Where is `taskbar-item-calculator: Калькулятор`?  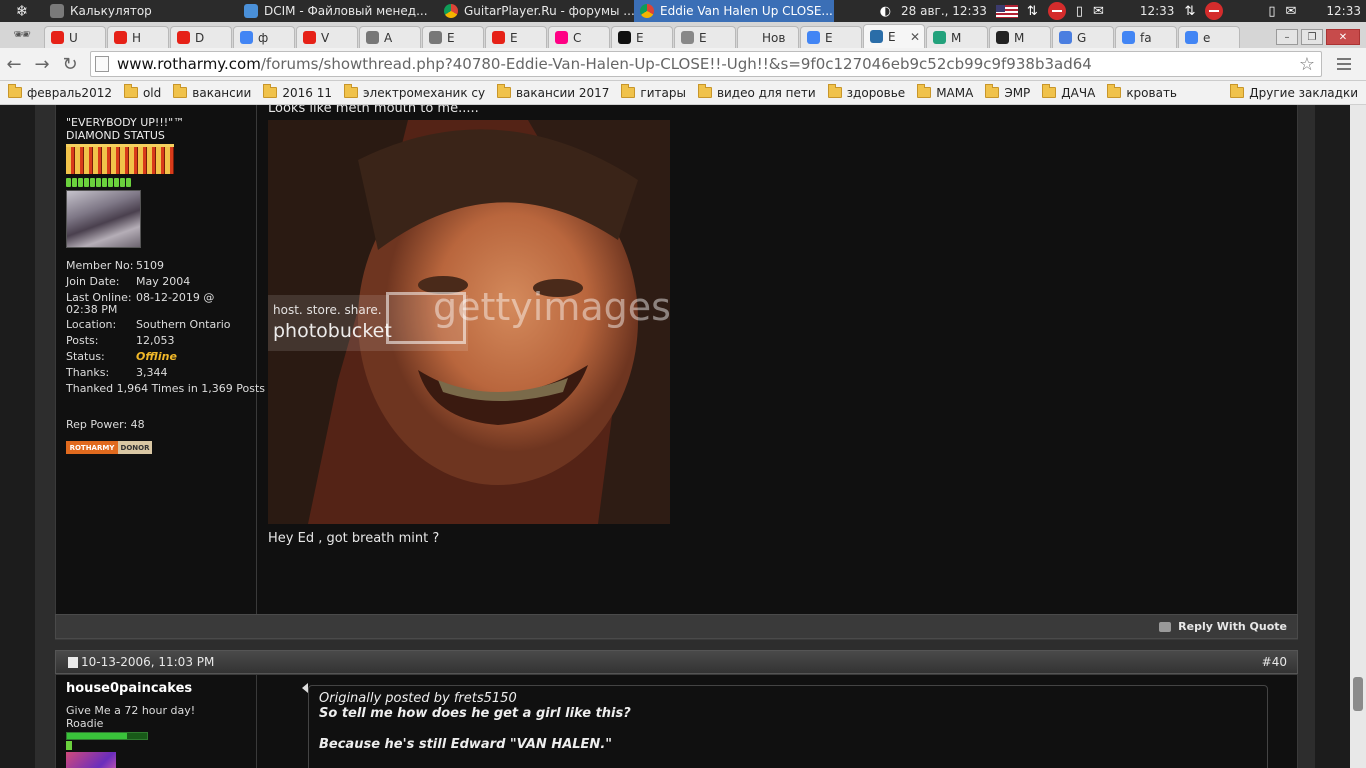 taskbar-item-calculator: Калькулятор is located at coordinates (141, 11).